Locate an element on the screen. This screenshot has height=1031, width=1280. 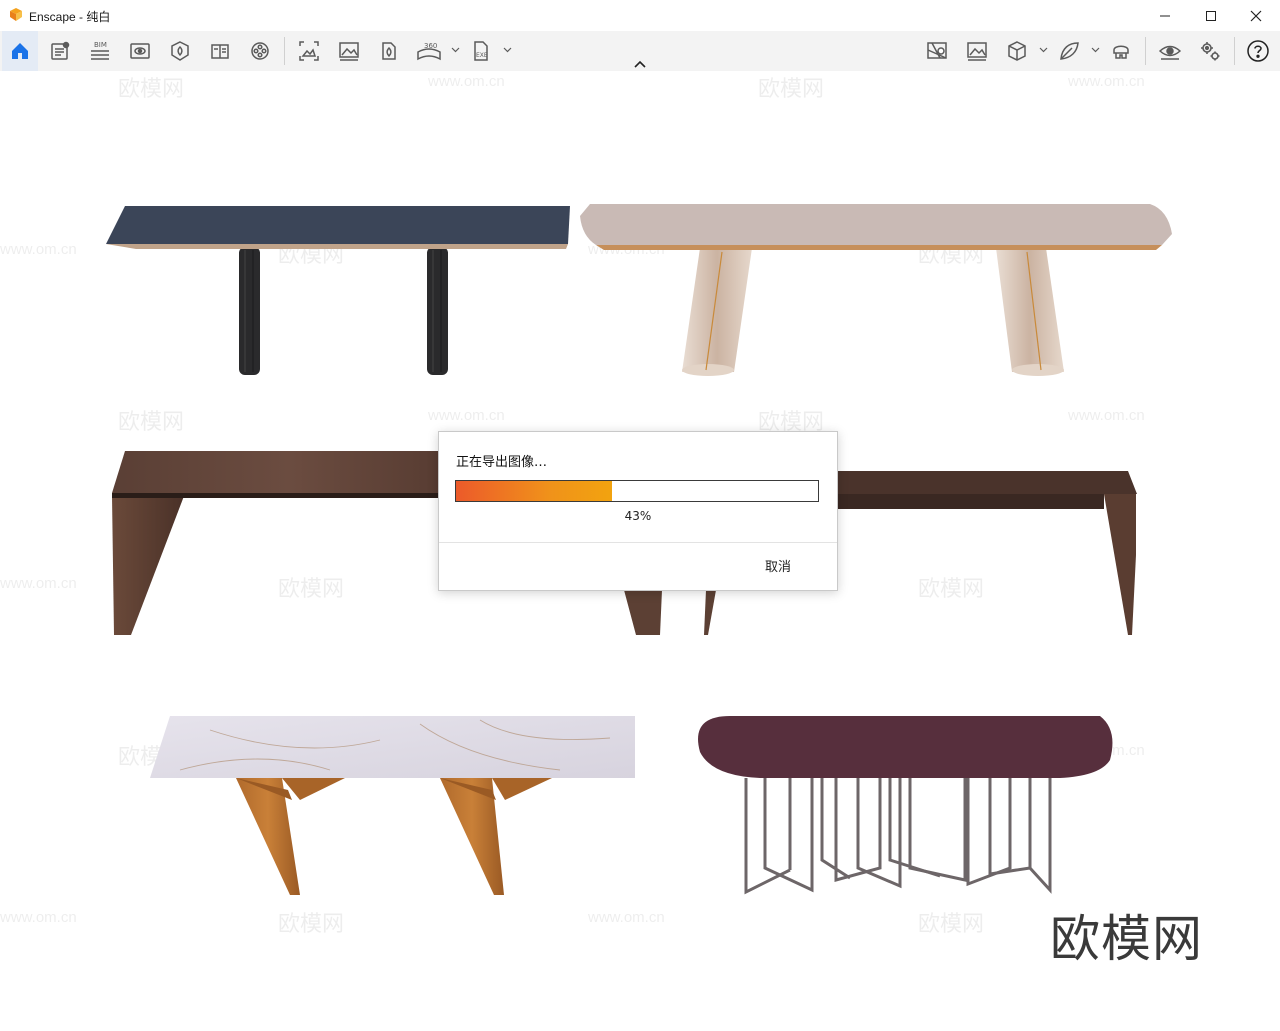
export-progress-dialog: 正在导出图像… 43% 取消 is located at coordinates (638, 511).